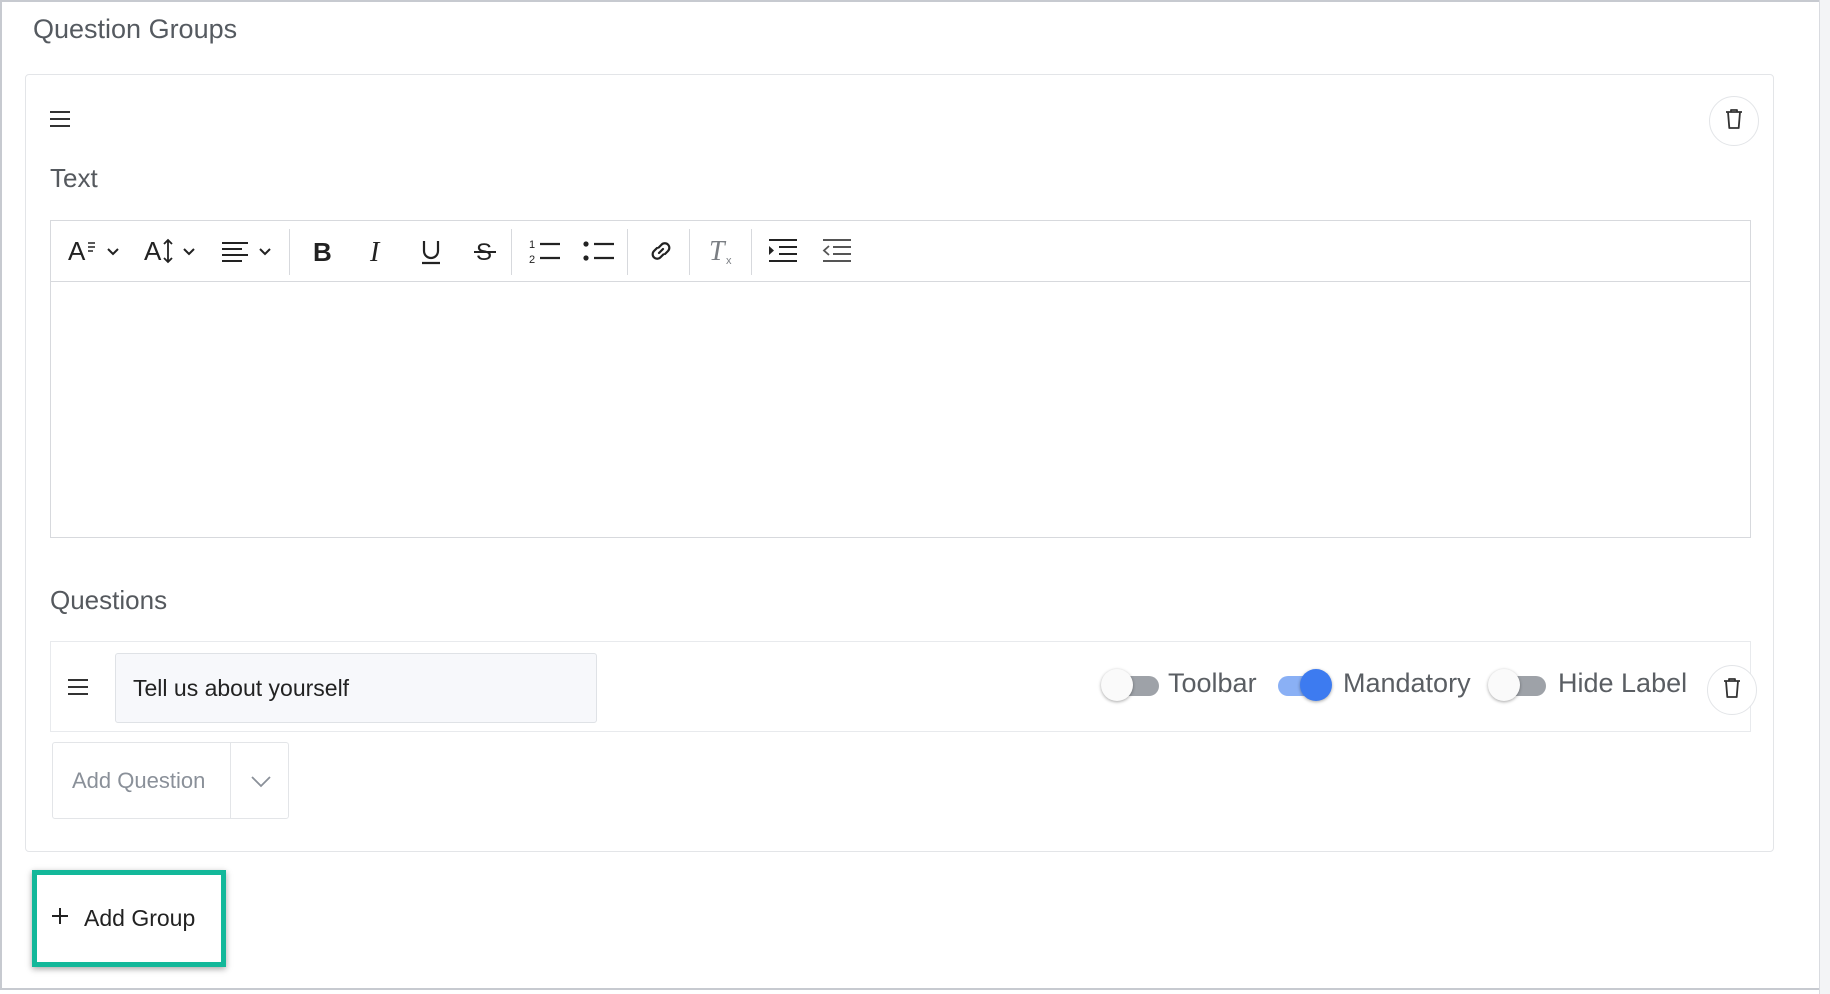 The height and width of the screenshot is (994, 1830). Describe the element at coordinates (135, 29) in the screenshot. I see `section-title: Question Groups` at that location.